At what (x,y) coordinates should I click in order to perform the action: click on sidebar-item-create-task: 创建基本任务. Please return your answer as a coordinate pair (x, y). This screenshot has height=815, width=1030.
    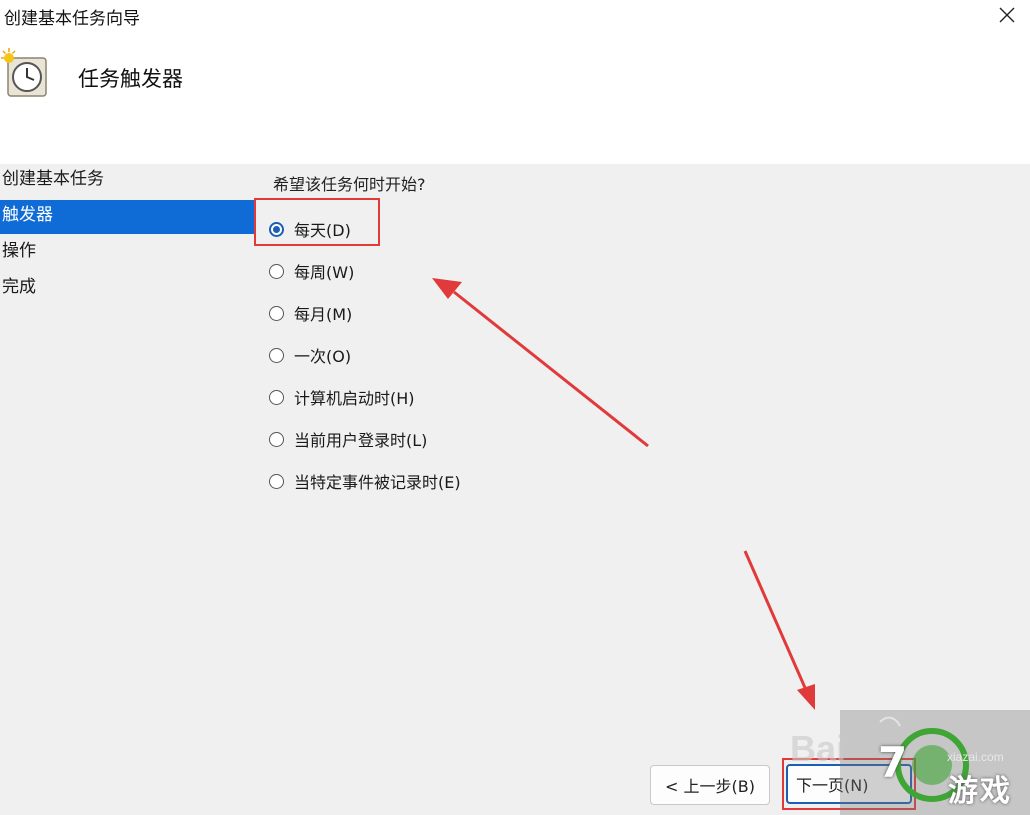
    Looking at the image, I should click on (129, 181).